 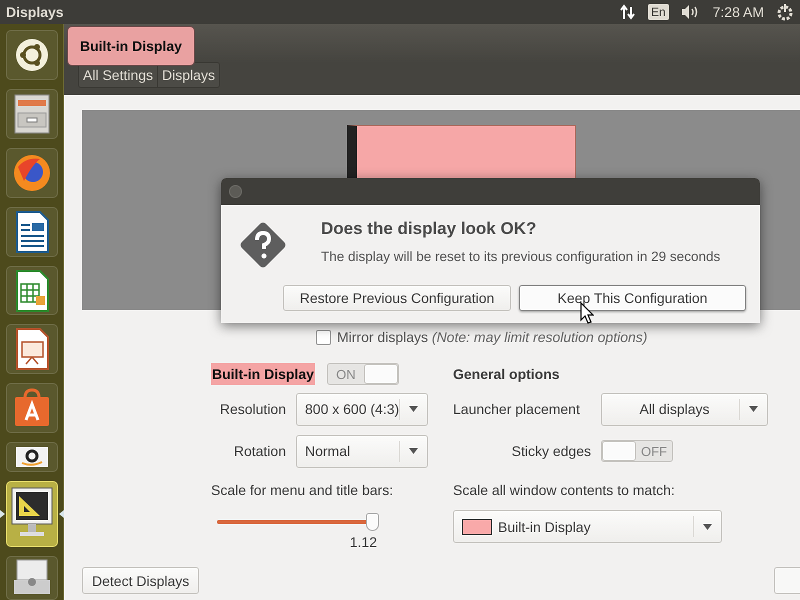 I want to click on detect-displays-button: Detect Displays, so click(x=141, y=580).